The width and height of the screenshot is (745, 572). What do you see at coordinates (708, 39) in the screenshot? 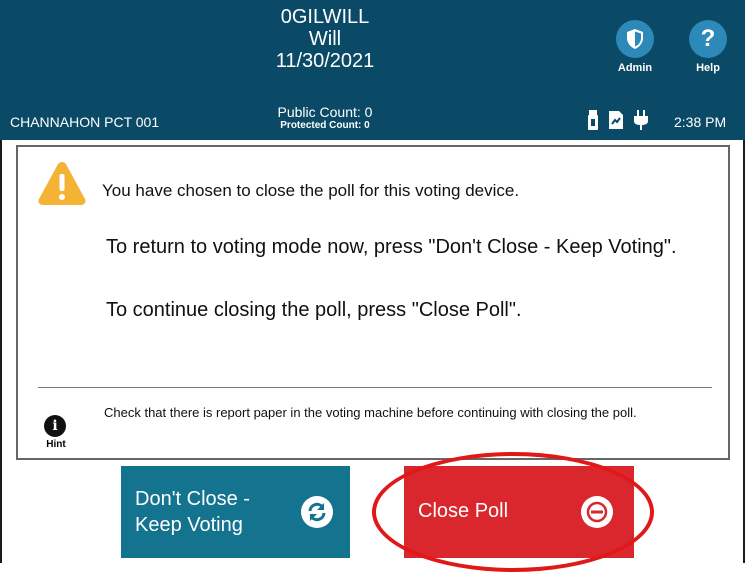
I see `question-mark-icon: ?` at bounding box center [708, 39].